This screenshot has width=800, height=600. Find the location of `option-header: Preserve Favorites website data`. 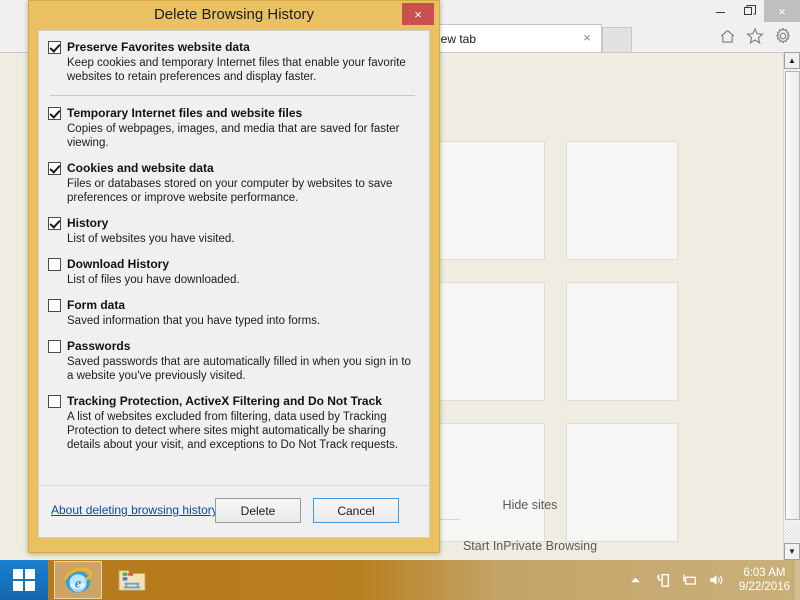

option-header: Preserve Favorites website data is located at coordinates (232, 47).